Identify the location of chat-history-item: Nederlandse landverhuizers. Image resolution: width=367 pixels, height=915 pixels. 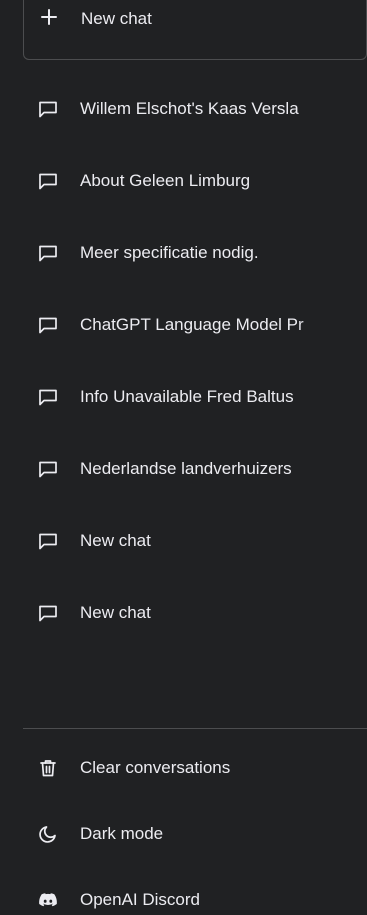
(183, 469).